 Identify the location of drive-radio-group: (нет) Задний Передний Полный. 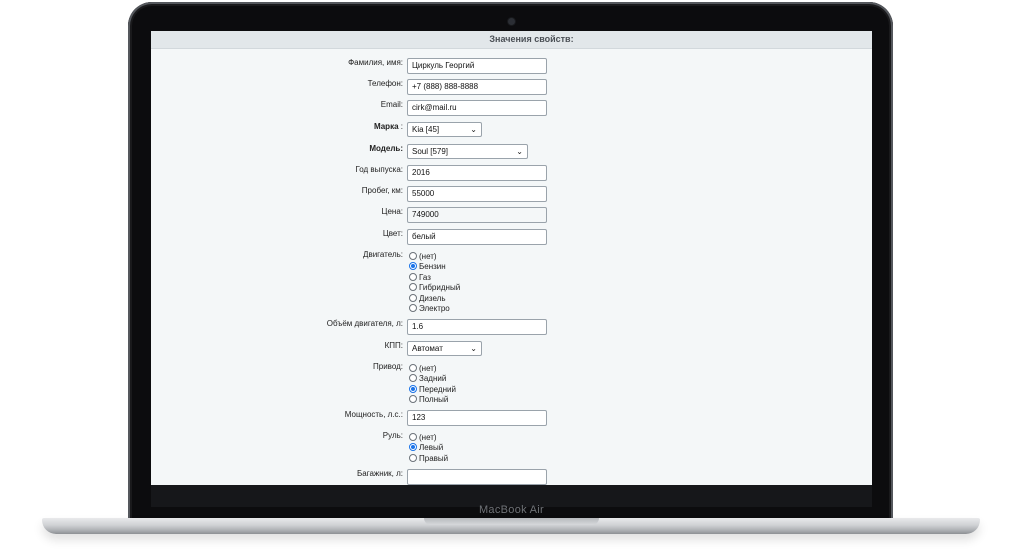
(432, 385).